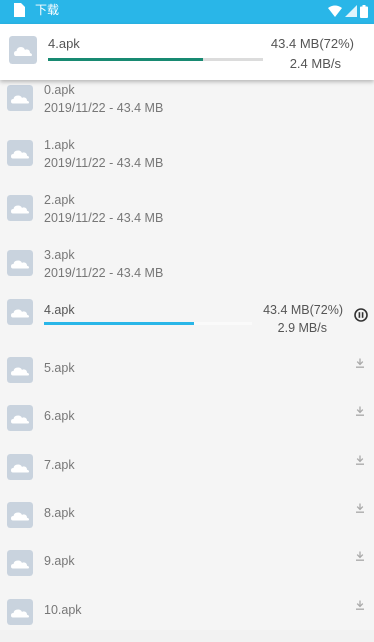 This screenshot has width=374, height=642. Describe the element at coordinates (187, 52) in the screenshot. I see `active-download-card: 4.apk 43.4 MB(72%) 2.4 MB/s` at that location.